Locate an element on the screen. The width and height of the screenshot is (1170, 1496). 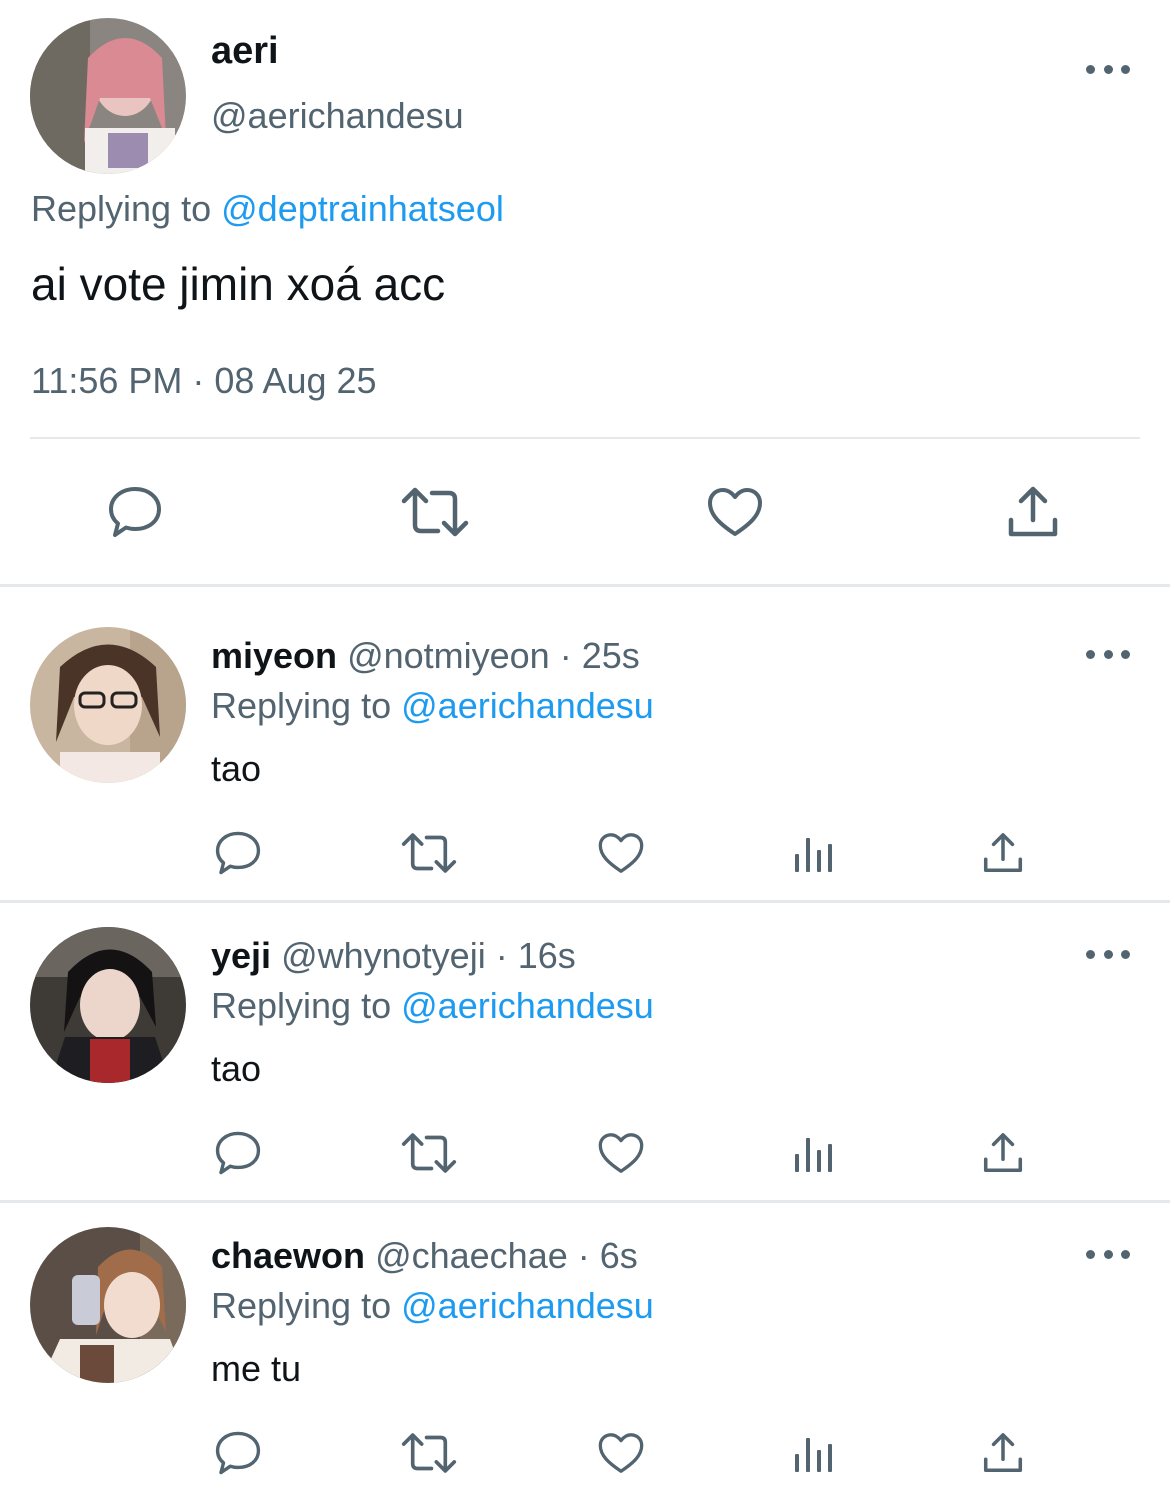
tweet-age: · 25s is located at coordinates (600, 655).